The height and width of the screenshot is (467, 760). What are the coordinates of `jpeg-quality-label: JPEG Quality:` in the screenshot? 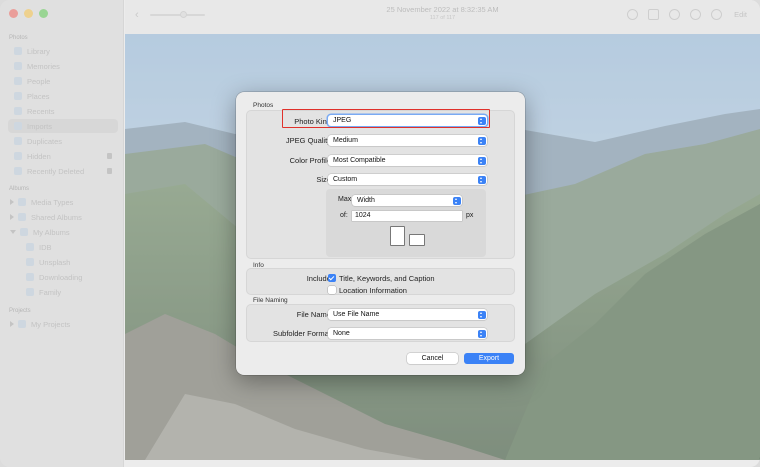 It's located at (309, 140).